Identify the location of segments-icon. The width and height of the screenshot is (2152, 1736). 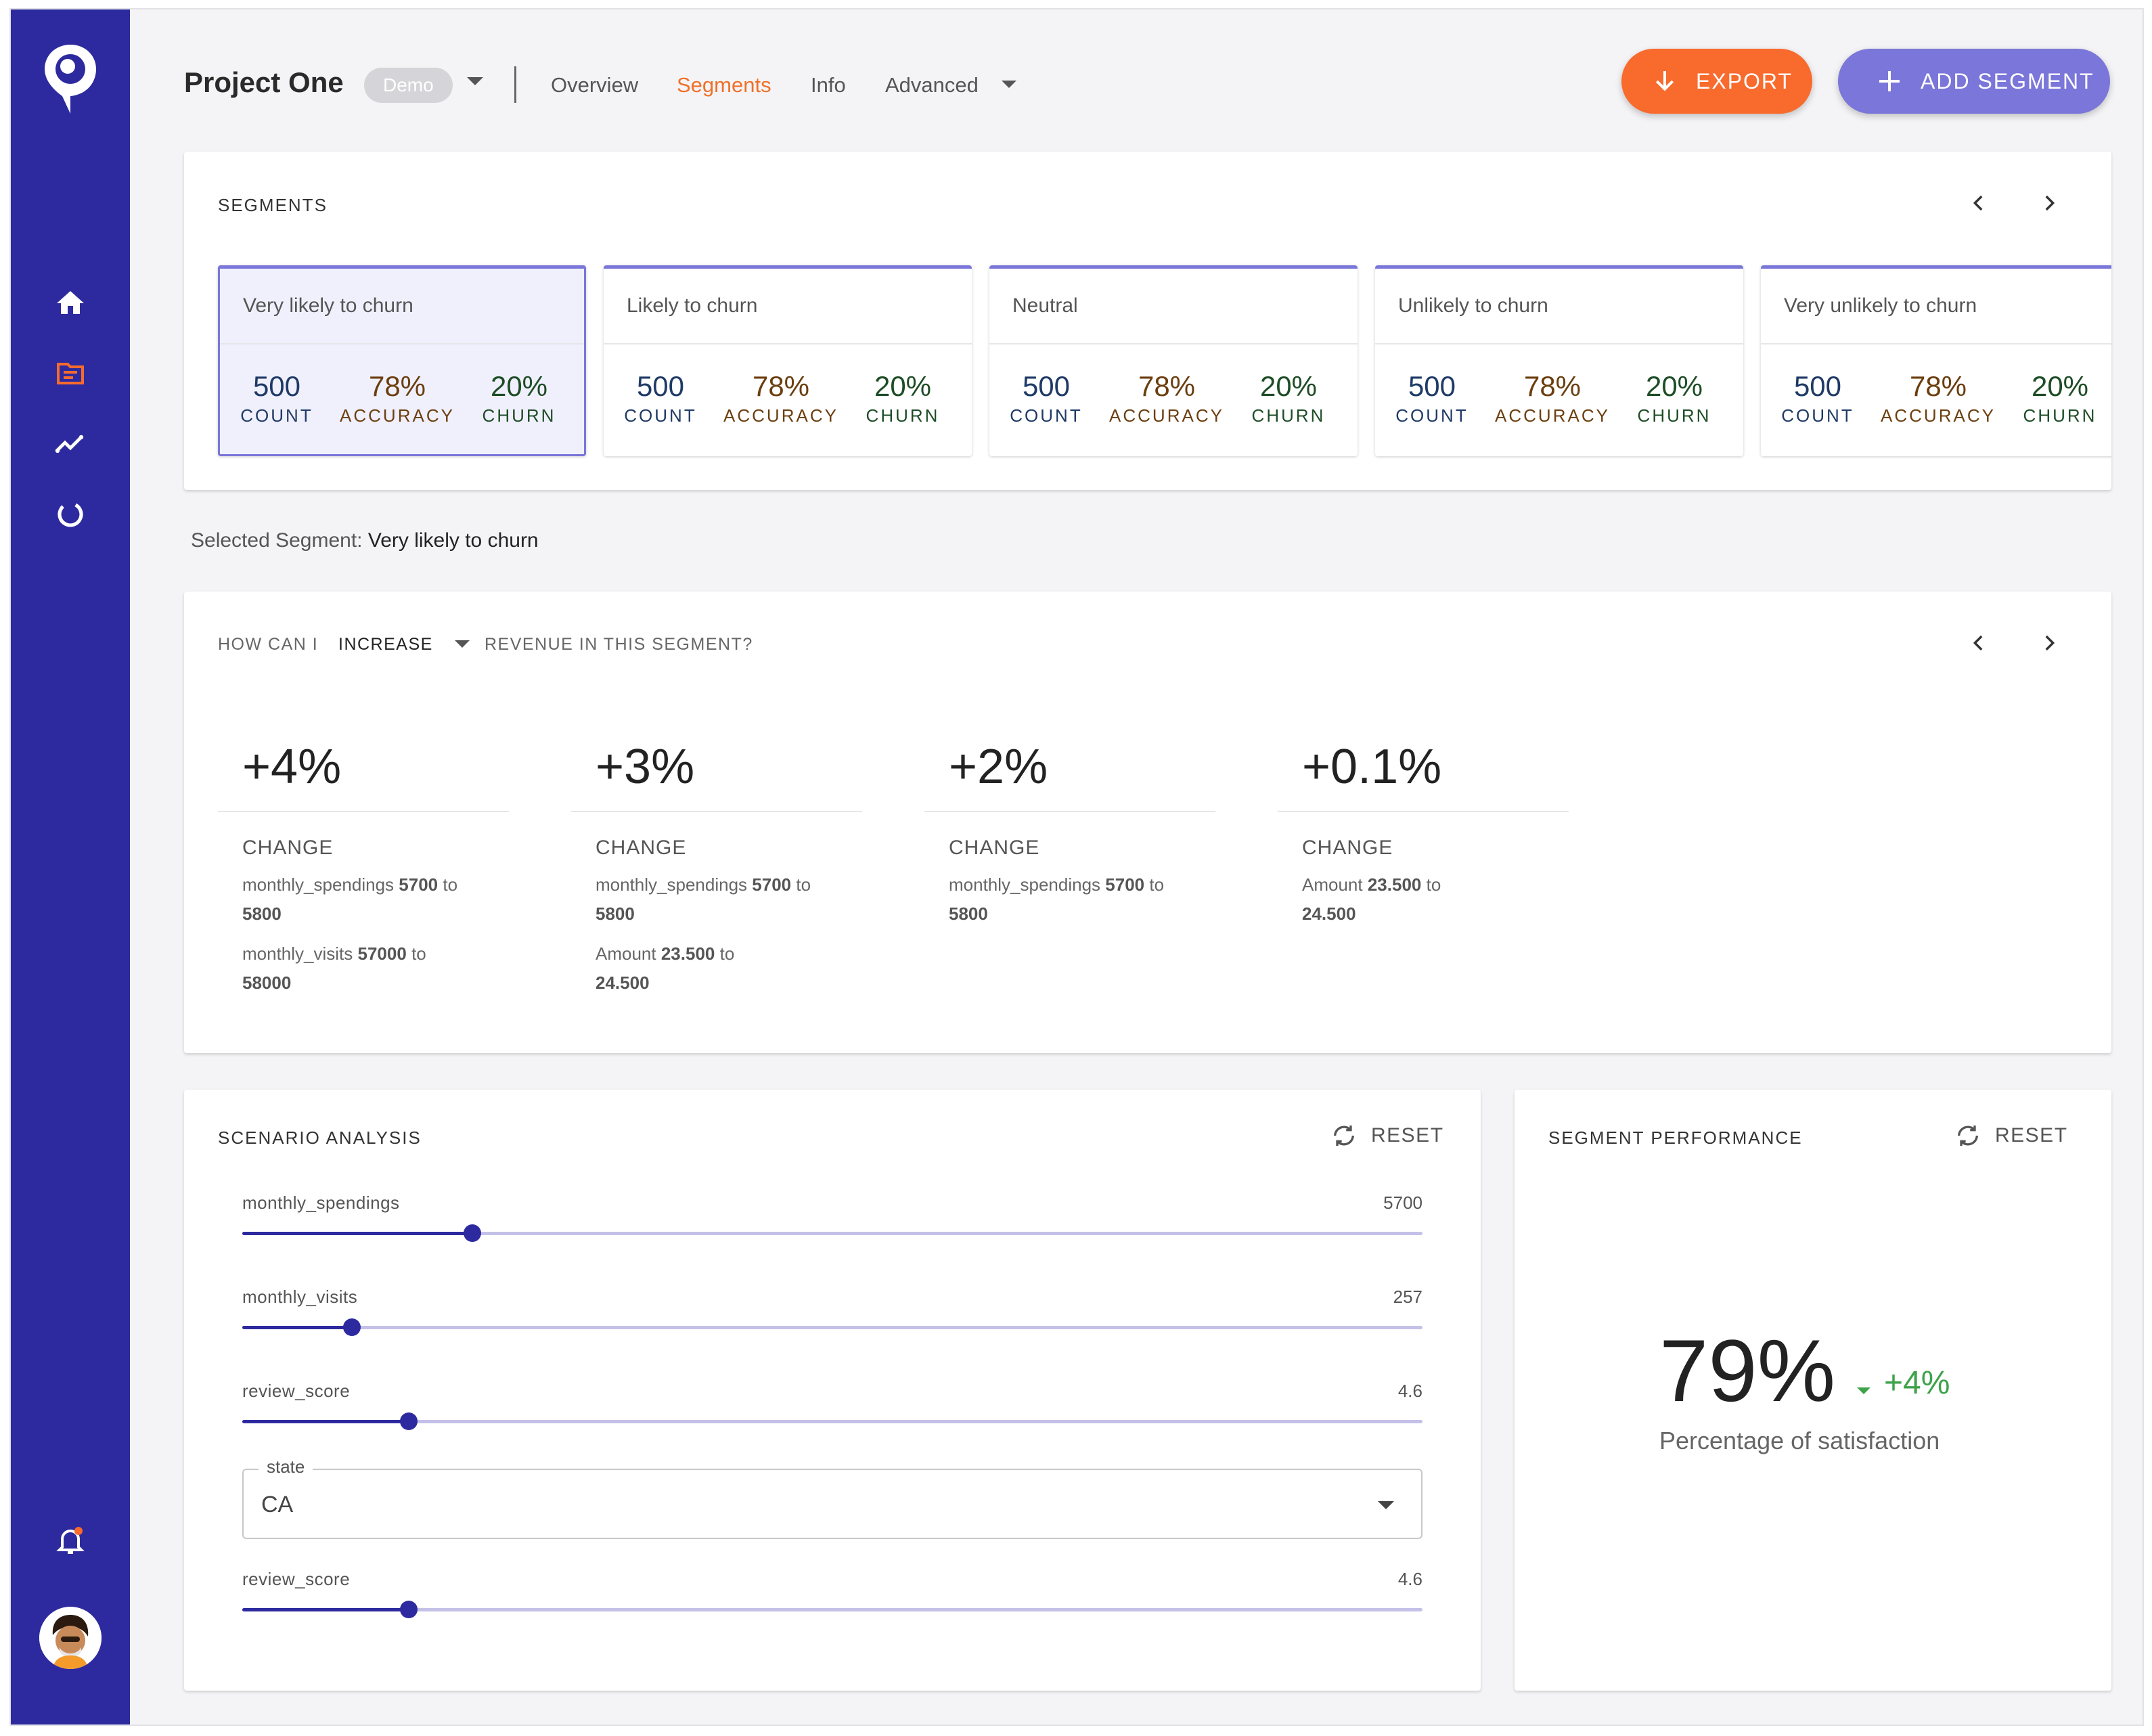
(70, 373).